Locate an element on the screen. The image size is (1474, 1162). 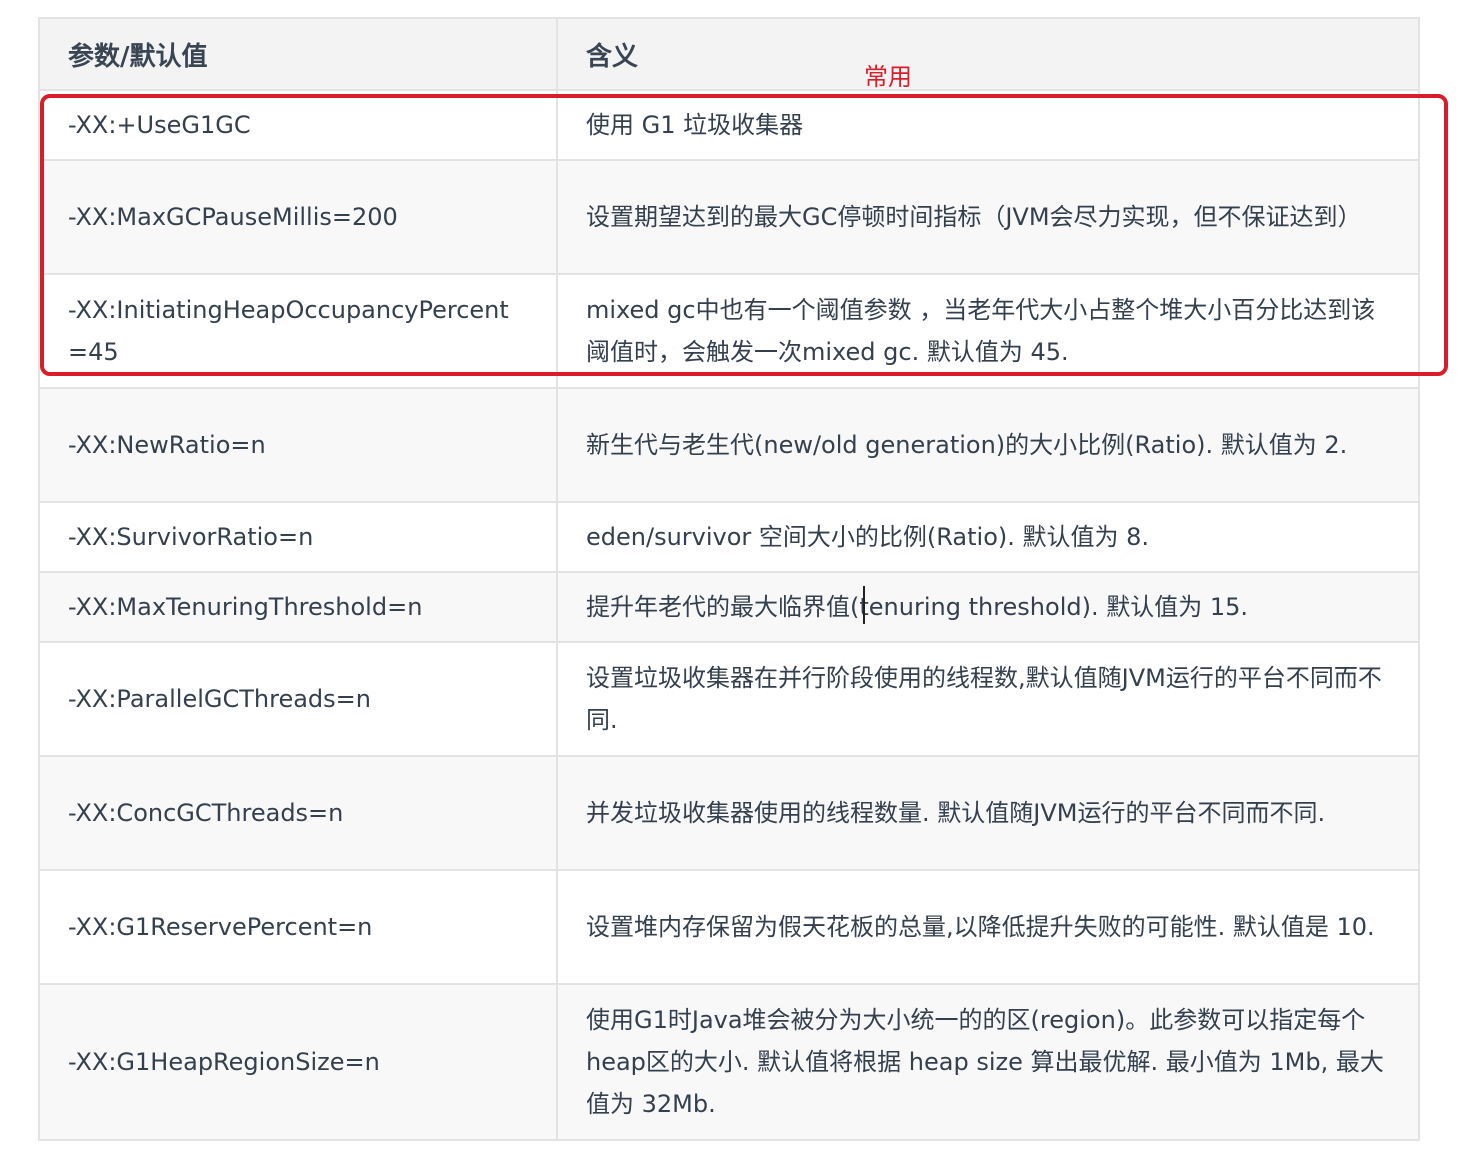
param-cell: -XX:MaxGCPauseMillis=200 is located at coordinates (298, 217).